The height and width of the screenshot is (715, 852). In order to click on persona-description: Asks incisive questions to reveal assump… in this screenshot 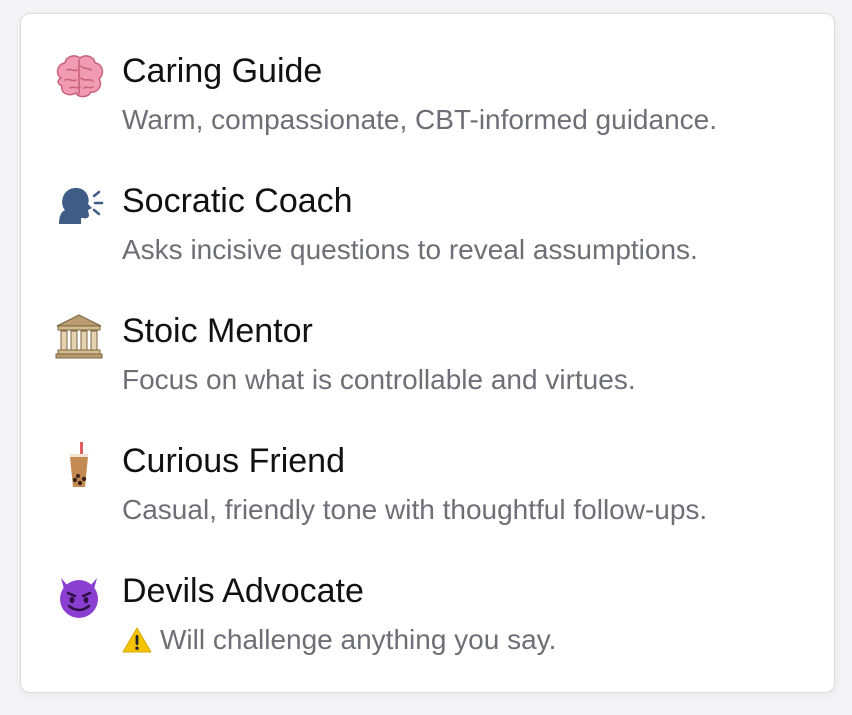, I will do `click(410, 249)`.